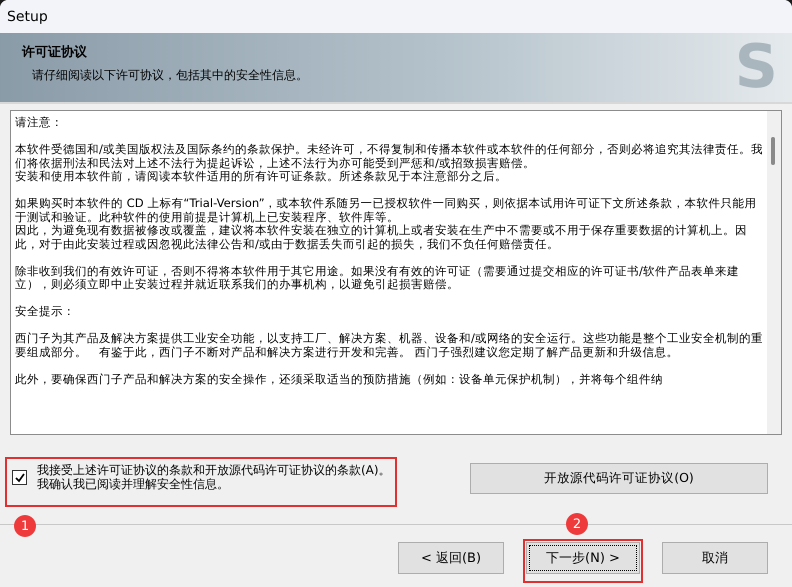  Describe the element at coordinates (55, 52) in the screenshot. I see `page-title: 许可证协议` at that location.